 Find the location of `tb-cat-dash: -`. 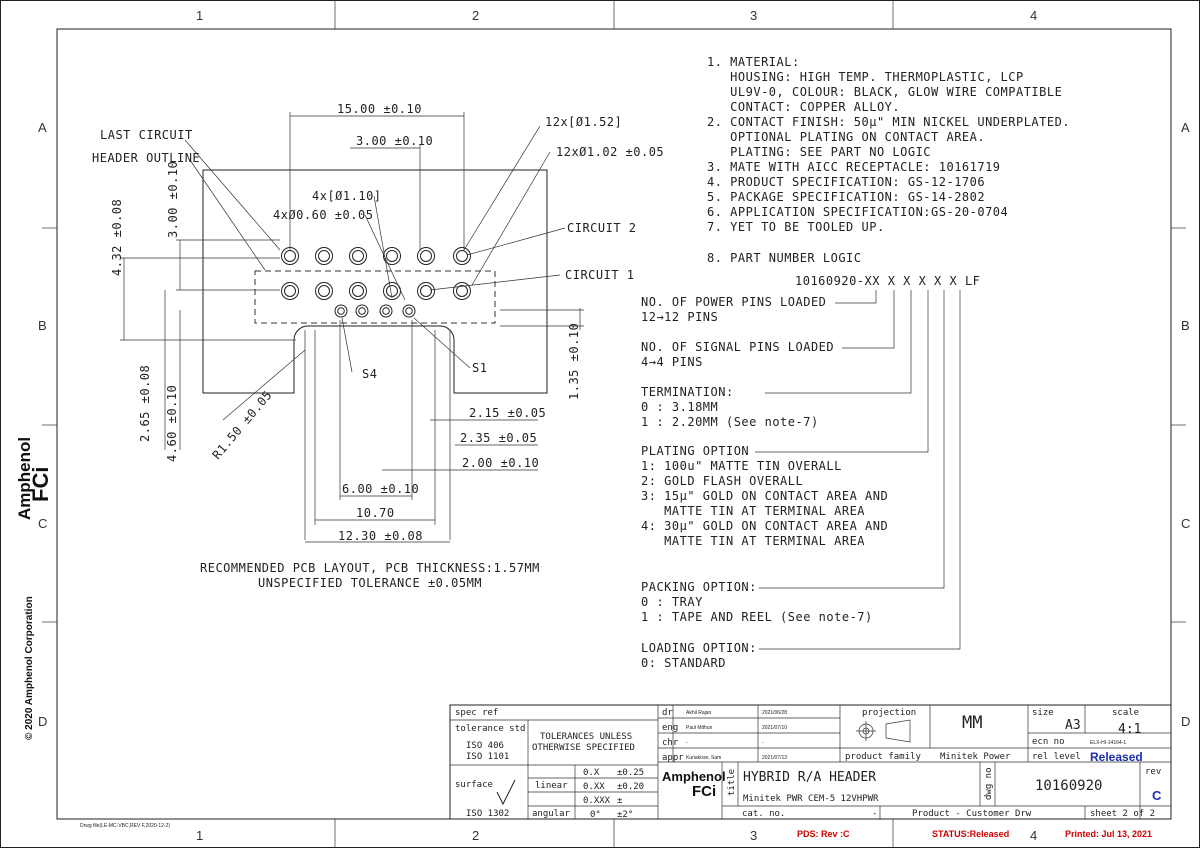

tb-cat-dash: - is located at coordinates (874, 814).